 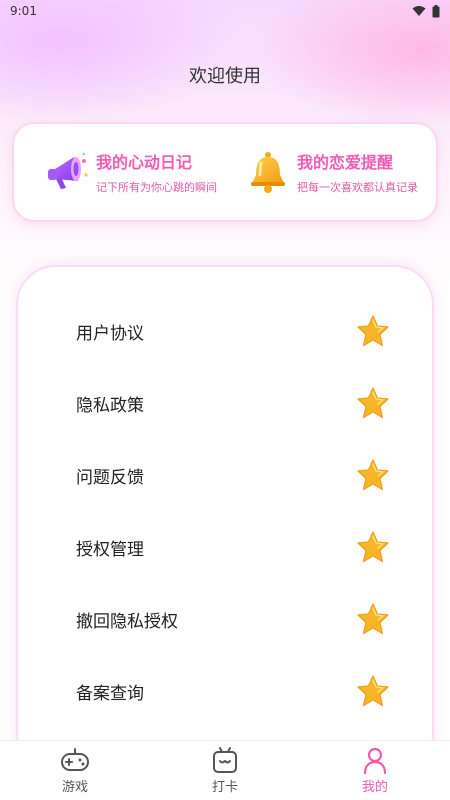 I want to click on user-icon, so click(x=375, y=760).